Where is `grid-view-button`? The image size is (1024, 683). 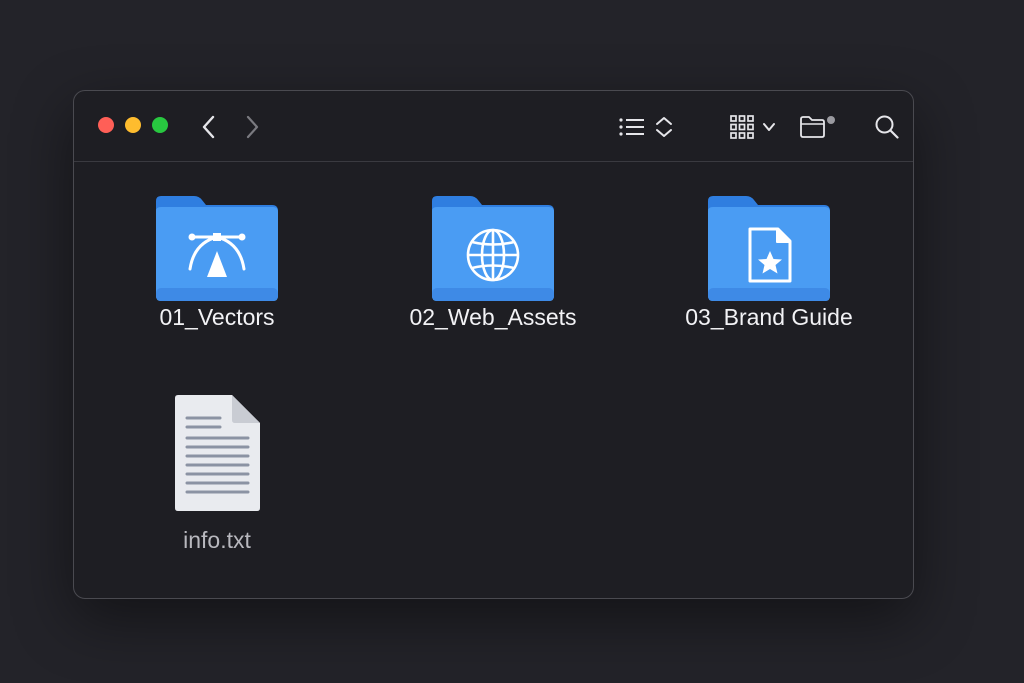
grid-view-button is located at coordinates (753, 126).